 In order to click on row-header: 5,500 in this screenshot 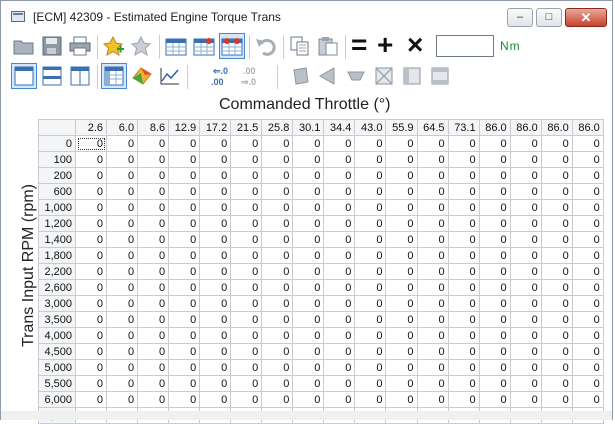, I will do `click(57, 383)`.